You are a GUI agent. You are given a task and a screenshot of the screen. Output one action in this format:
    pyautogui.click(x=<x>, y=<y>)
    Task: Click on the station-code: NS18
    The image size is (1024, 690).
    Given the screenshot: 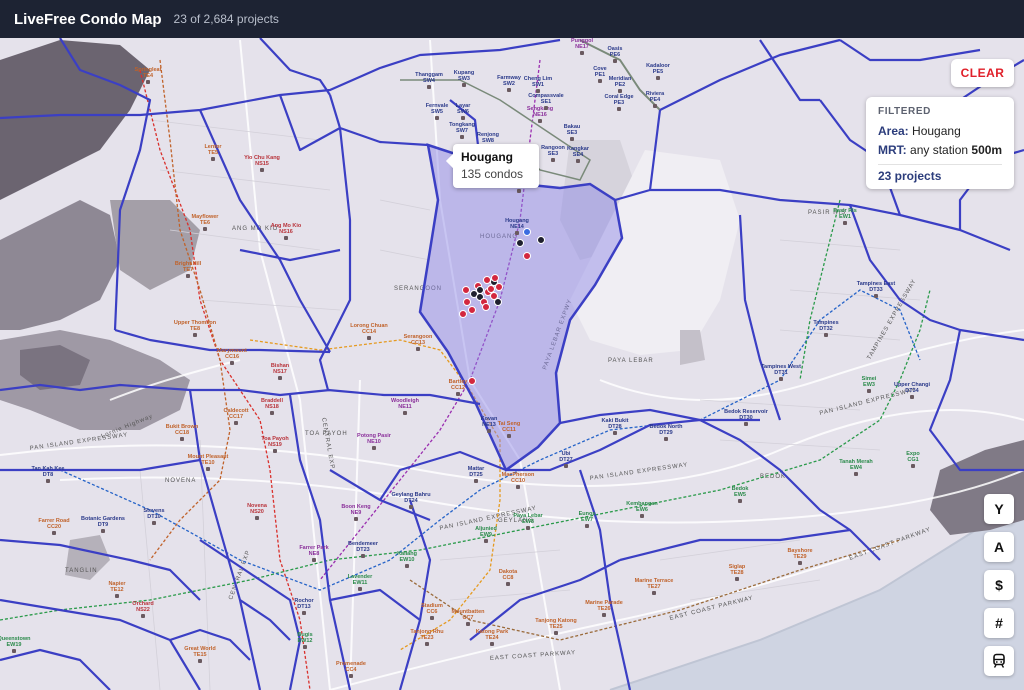 What is the action you would take?
    pyautogui.click(x=272, y=407)
    